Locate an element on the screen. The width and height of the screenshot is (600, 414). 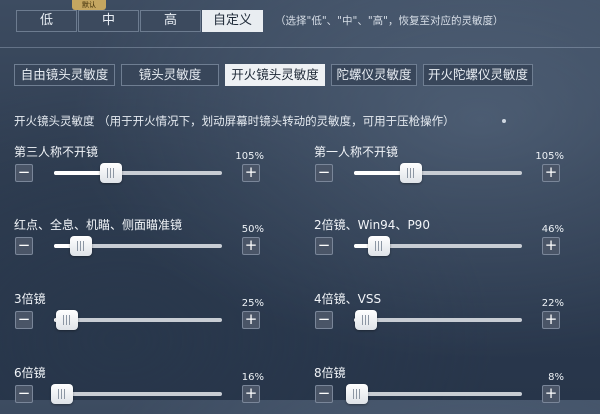
slider-3x-scope: 3倍镜 25% − + is located at coordinates (139, 315).